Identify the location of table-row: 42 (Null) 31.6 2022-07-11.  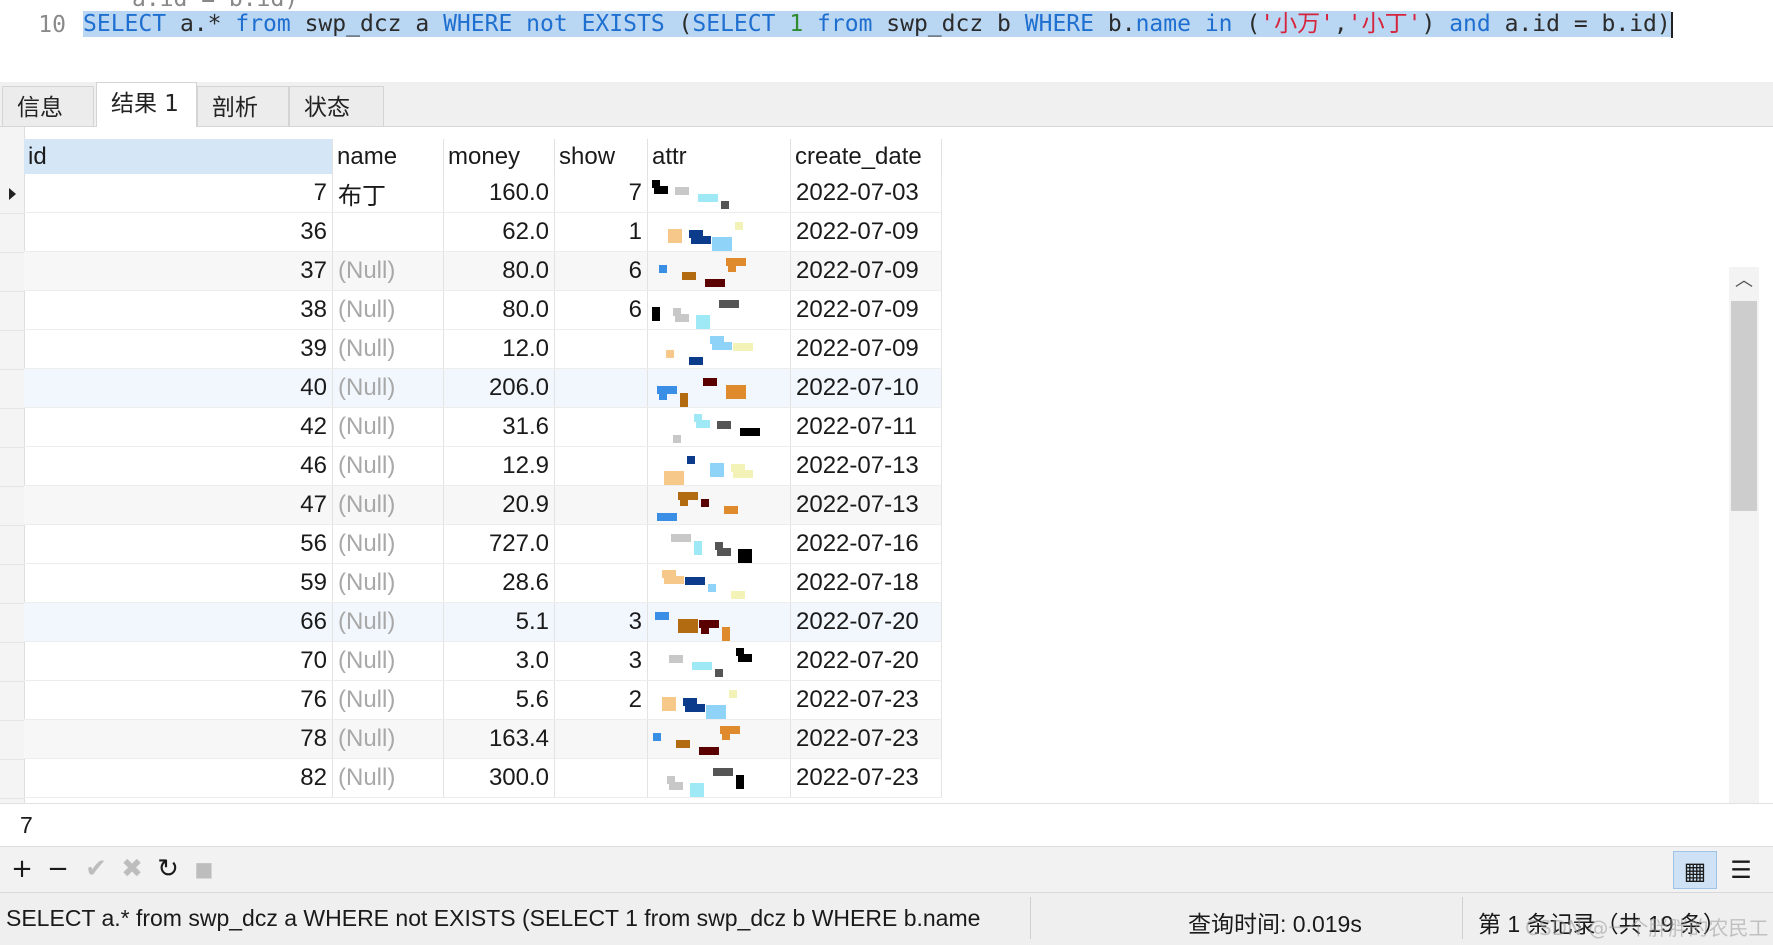
(483, 427).